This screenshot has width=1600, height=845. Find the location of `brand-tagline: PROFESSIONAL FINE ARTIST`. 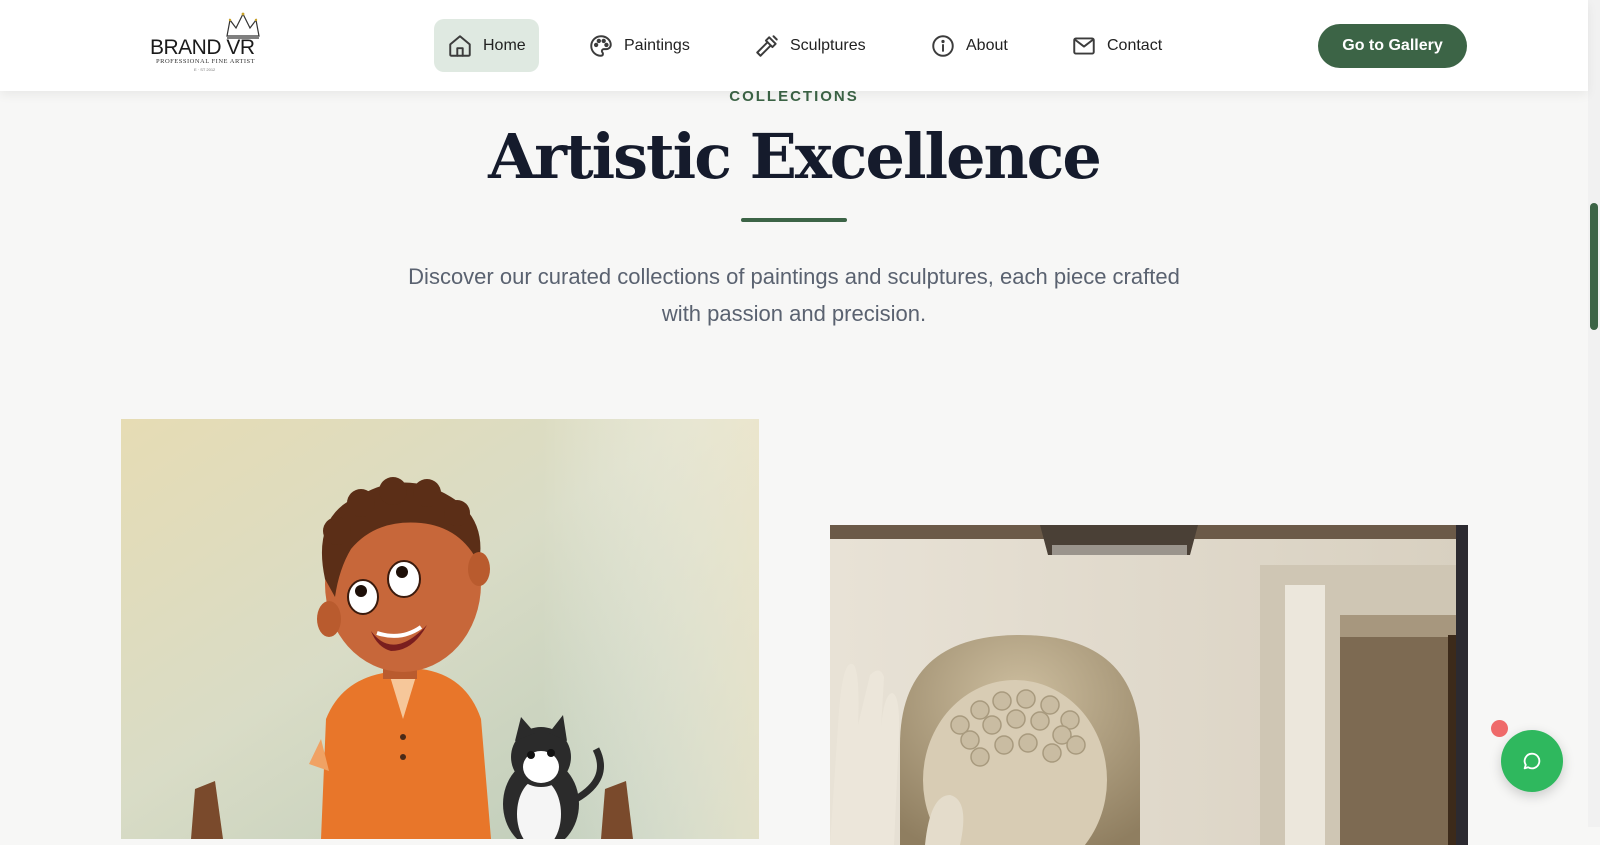

brand-tagline: PROFESSIONAL FINE ARTIST is located at coordinates (206, 61).